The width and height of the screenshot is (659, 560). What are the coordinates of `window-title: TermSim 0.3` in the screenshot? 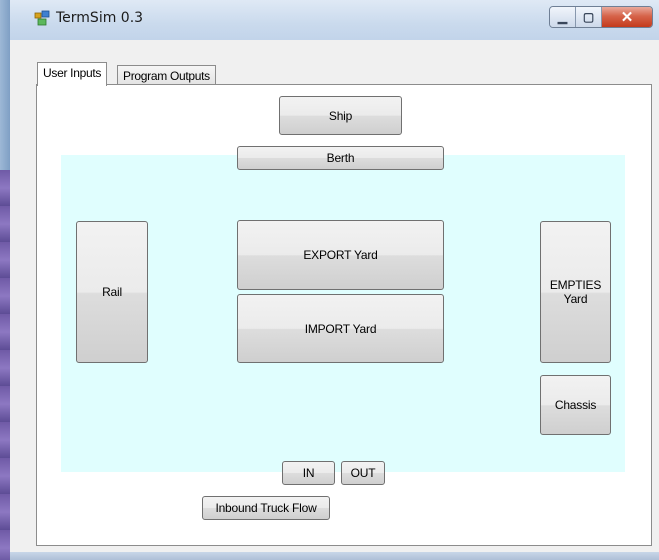 It's located at (100, 18).